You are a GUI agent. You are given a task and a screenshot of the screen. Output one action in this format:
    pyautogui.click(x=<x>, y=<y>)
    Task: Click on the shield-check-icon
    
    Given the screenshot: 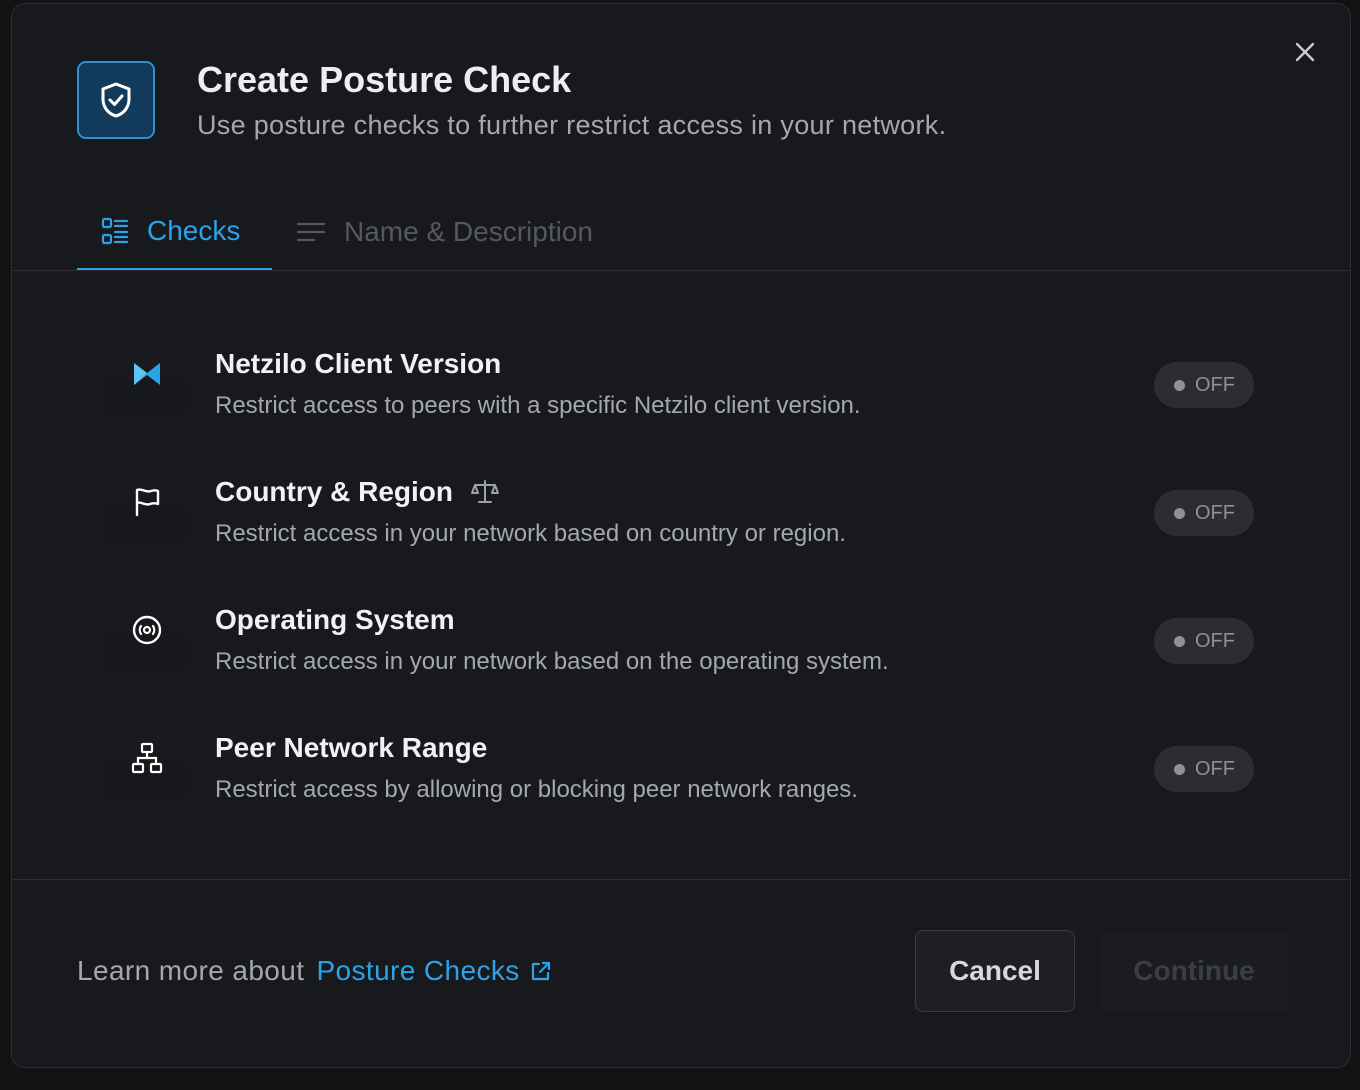 What is the action you would take?
    pyautogui.click(x=116, y=100)
    